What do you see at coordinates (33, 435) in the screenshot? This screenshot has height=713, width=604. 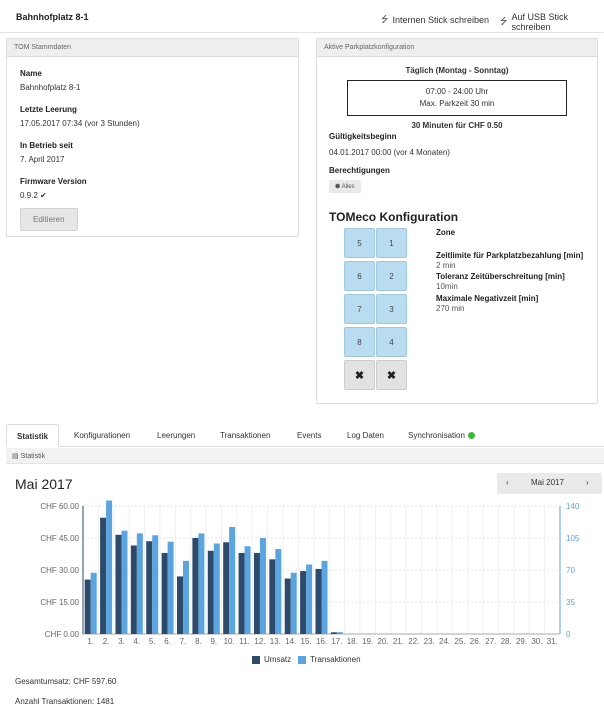 I see `tab-statistik: Statistik` at bounding box center [33, 435].